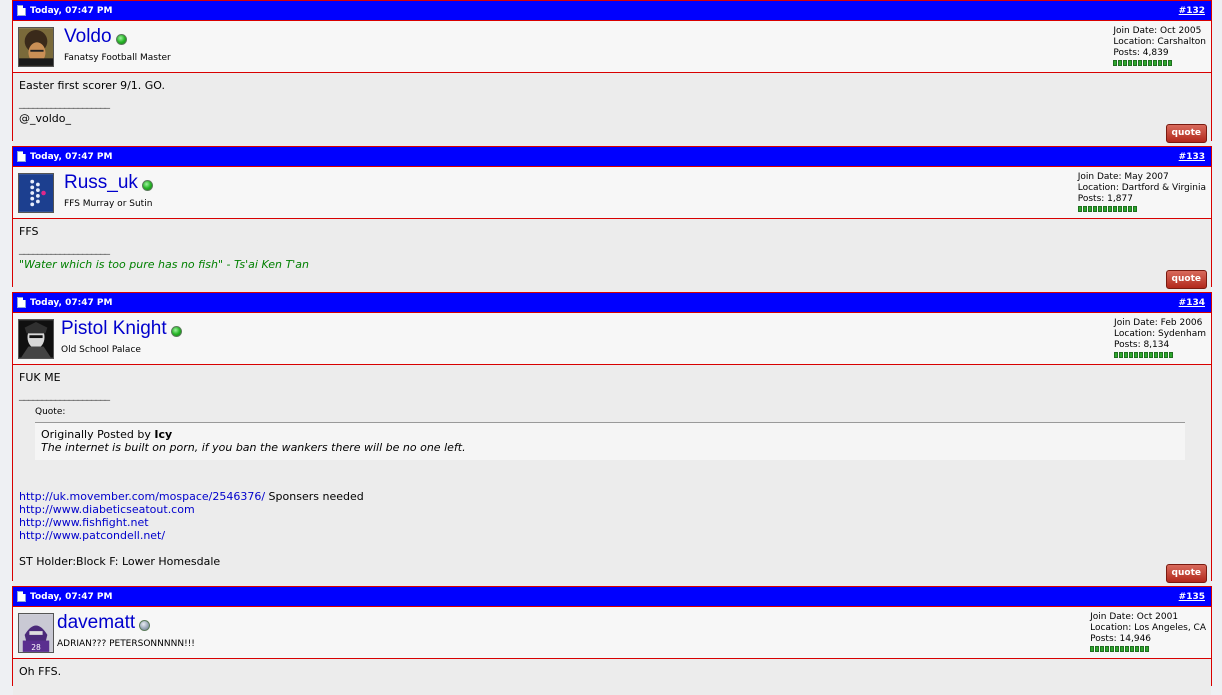 This screenshot has height=695, width=1222. What do you see at coordinates (1160, 334) in the screenshot?
I see `location: Location: Sydenham` at bounding box center [1160, 334].